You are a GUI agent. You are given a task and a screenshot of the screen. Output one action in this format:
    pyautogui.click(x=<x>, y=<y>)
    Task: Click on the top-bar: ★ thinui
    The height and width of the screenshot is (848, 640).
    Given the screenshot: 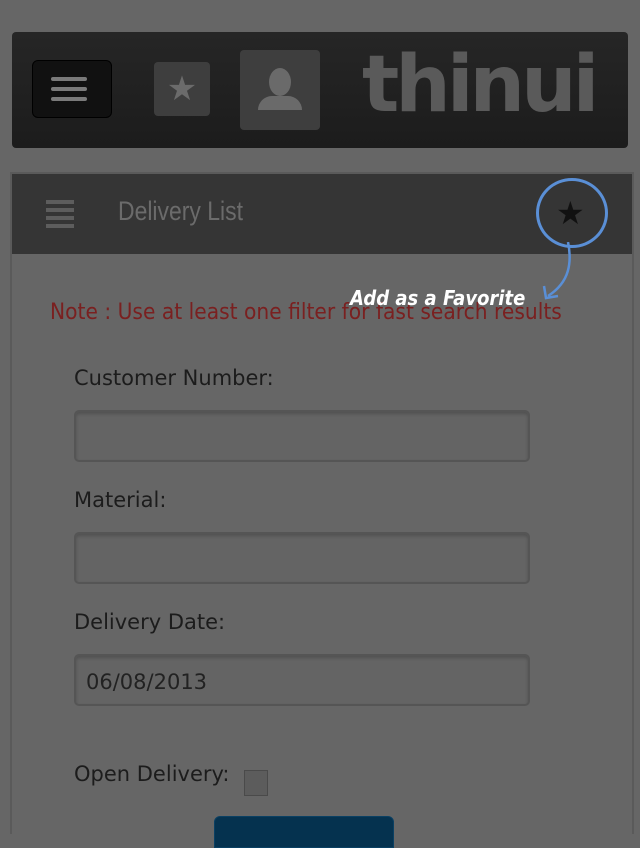 What is the action you would take?
    pyautogui.click(x=320, y=90)
    